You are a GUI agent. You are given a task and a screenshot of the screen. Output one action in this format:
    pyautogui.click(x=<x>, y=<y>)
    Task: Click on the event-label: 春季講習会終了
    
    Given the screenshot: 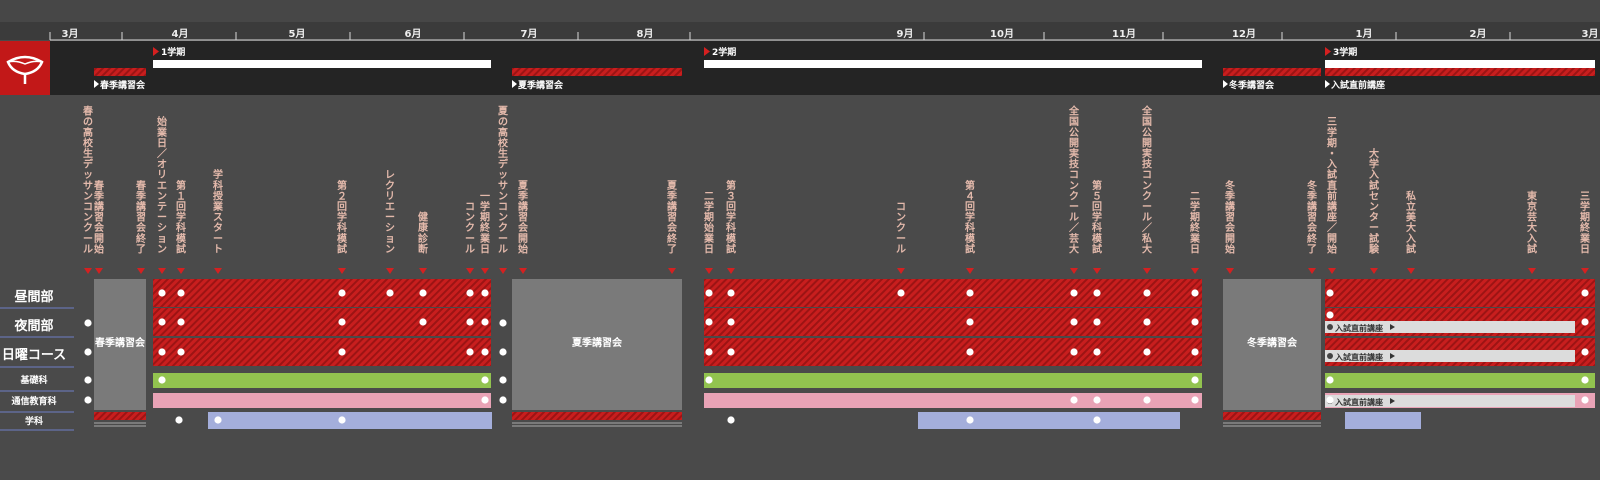 What is the action you would take?
    pyautogui.click(x=141, y=217)
    